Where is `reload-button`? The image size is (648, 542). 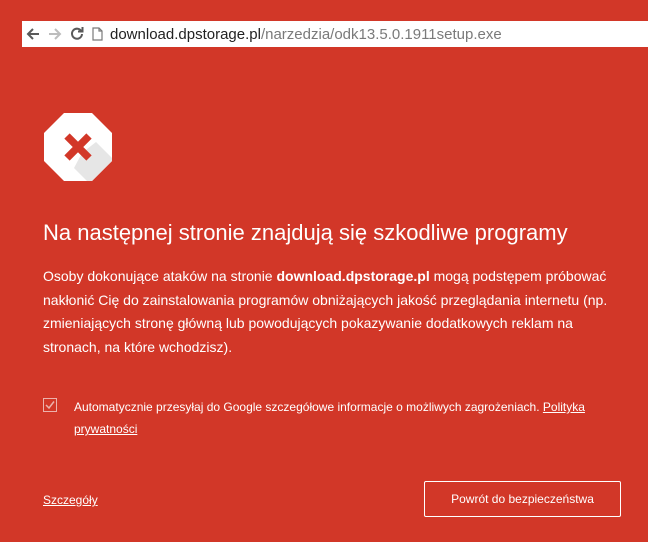
reload-button is located at coordinates (77, 34).